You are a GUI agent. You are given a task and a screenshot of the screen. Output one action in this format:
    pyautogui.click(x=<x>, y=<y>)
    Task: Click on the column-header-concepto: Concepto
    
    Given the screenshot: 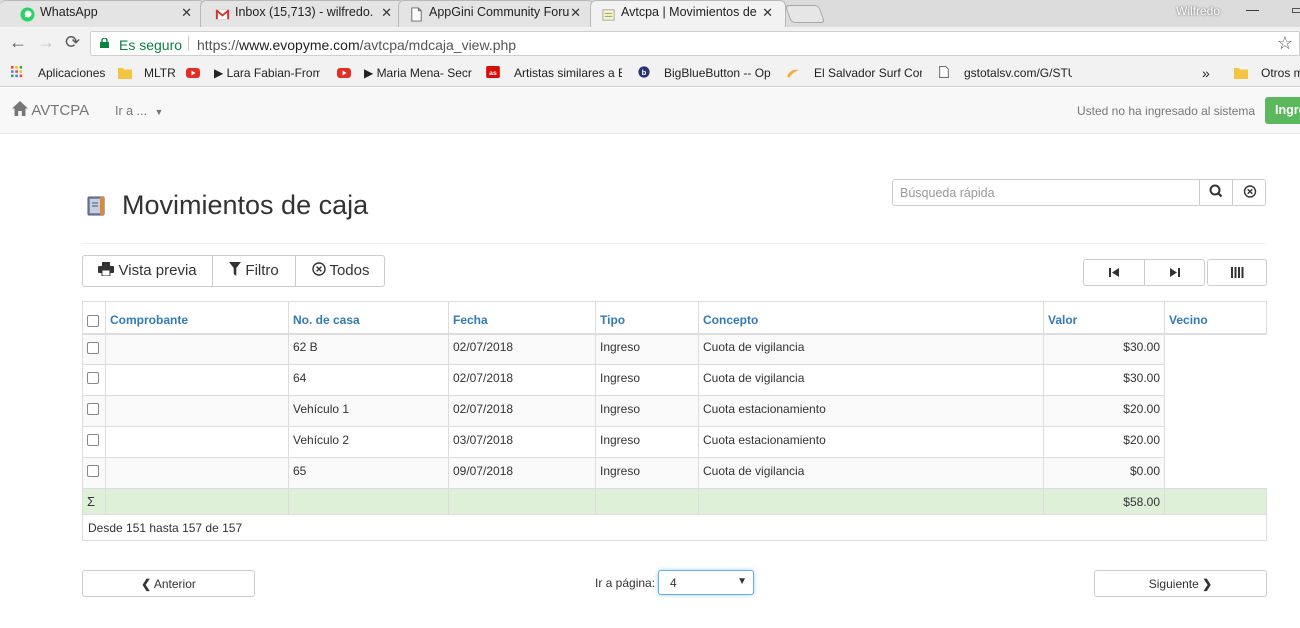 What is the action you would take?
    pyautogui.click(x=871, y=318)
    